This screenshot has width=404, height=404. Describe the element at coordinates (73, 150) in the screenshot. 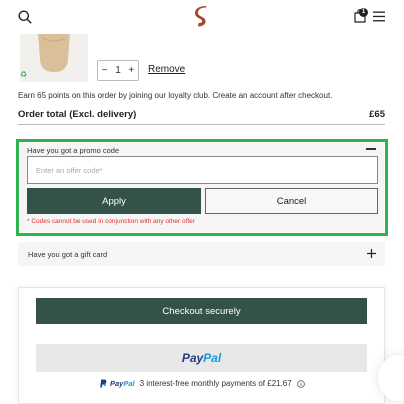

I see `promo-code-title: Have you got a promo code` at that location.